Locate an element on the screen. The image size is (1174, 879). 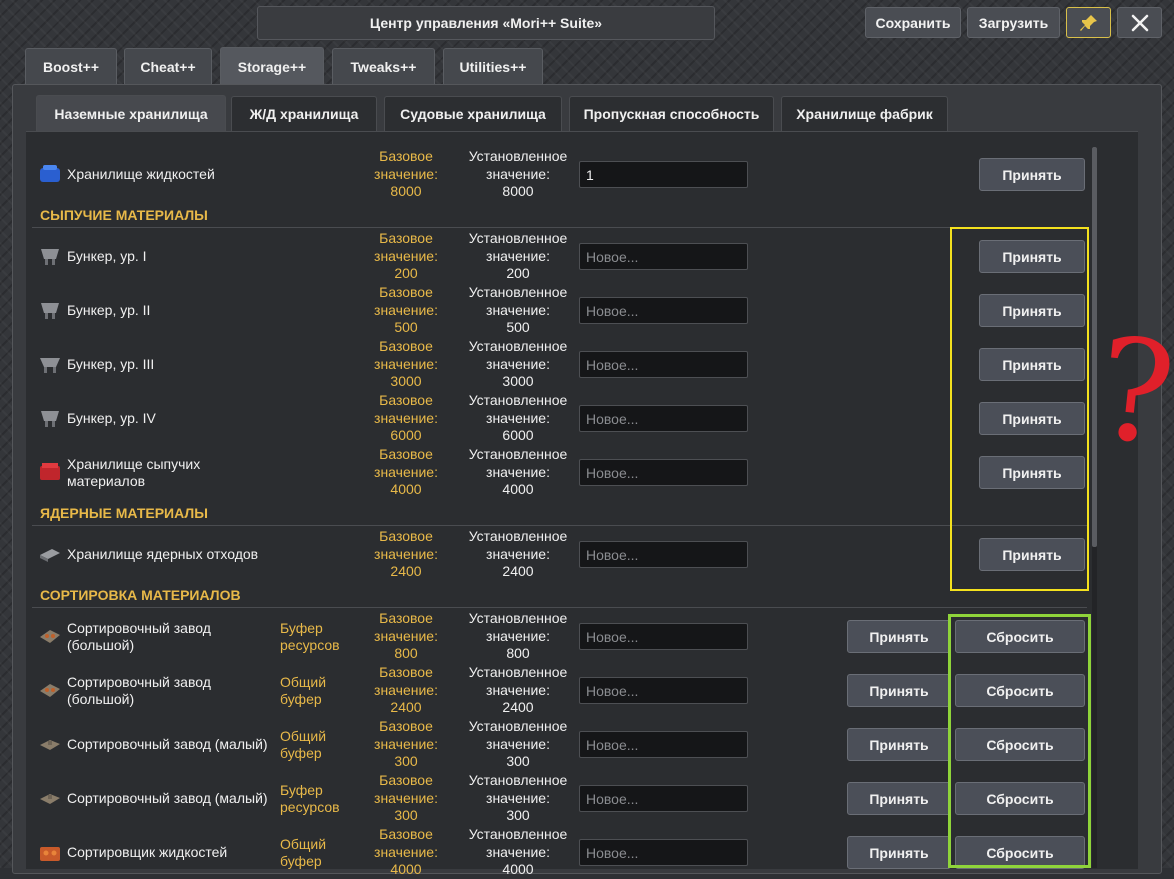
close-button is located at coordinates (1139, 22).